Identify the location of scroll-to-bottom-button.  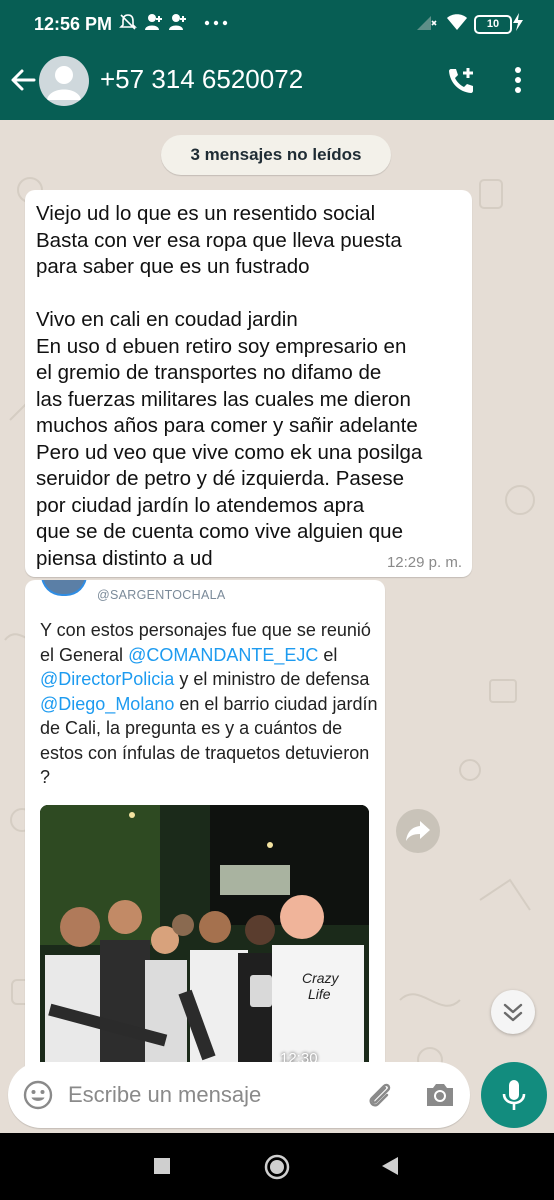
(513, 1012).